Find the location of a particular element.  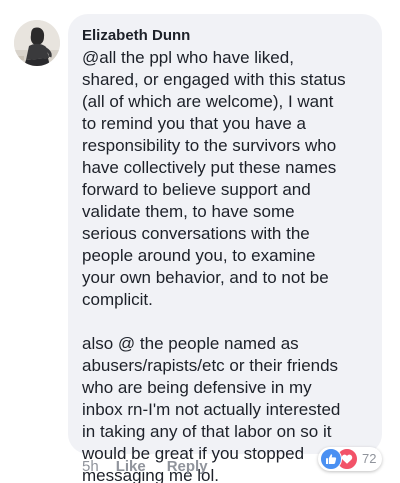

reactions-summary: 72 is located at coordinates (350, 459).